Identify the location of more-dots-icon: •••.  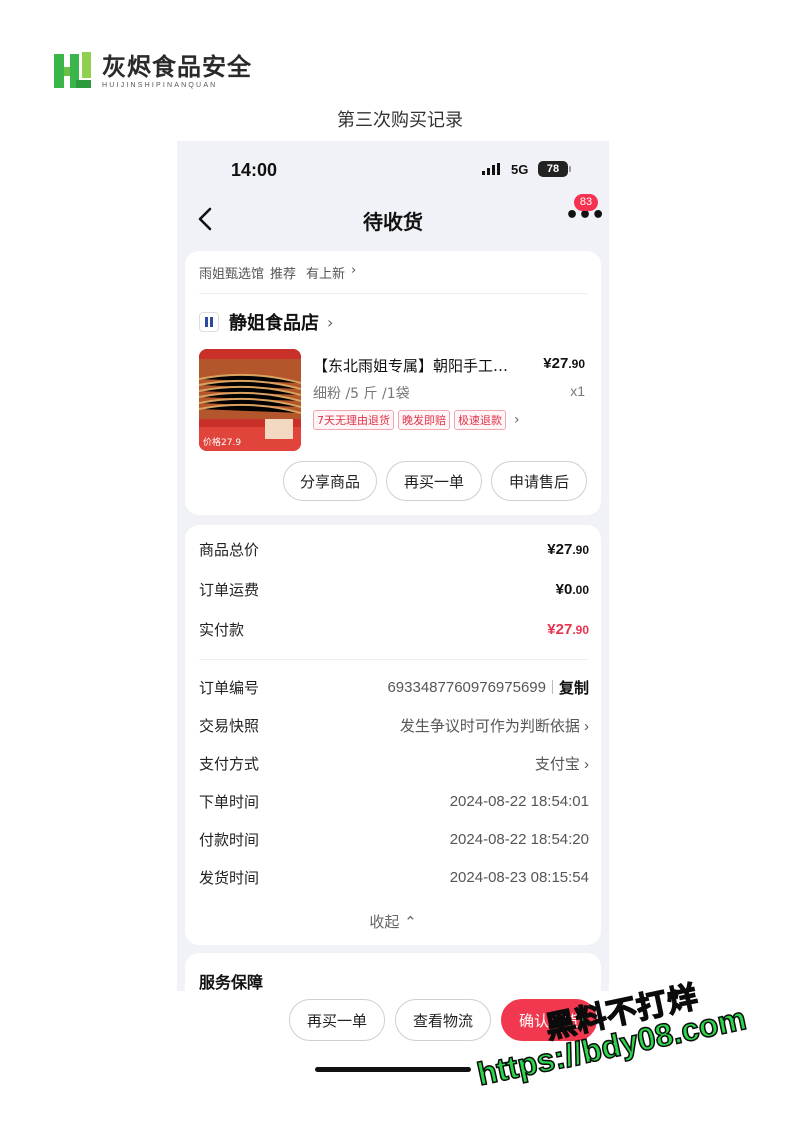
(585, 216).